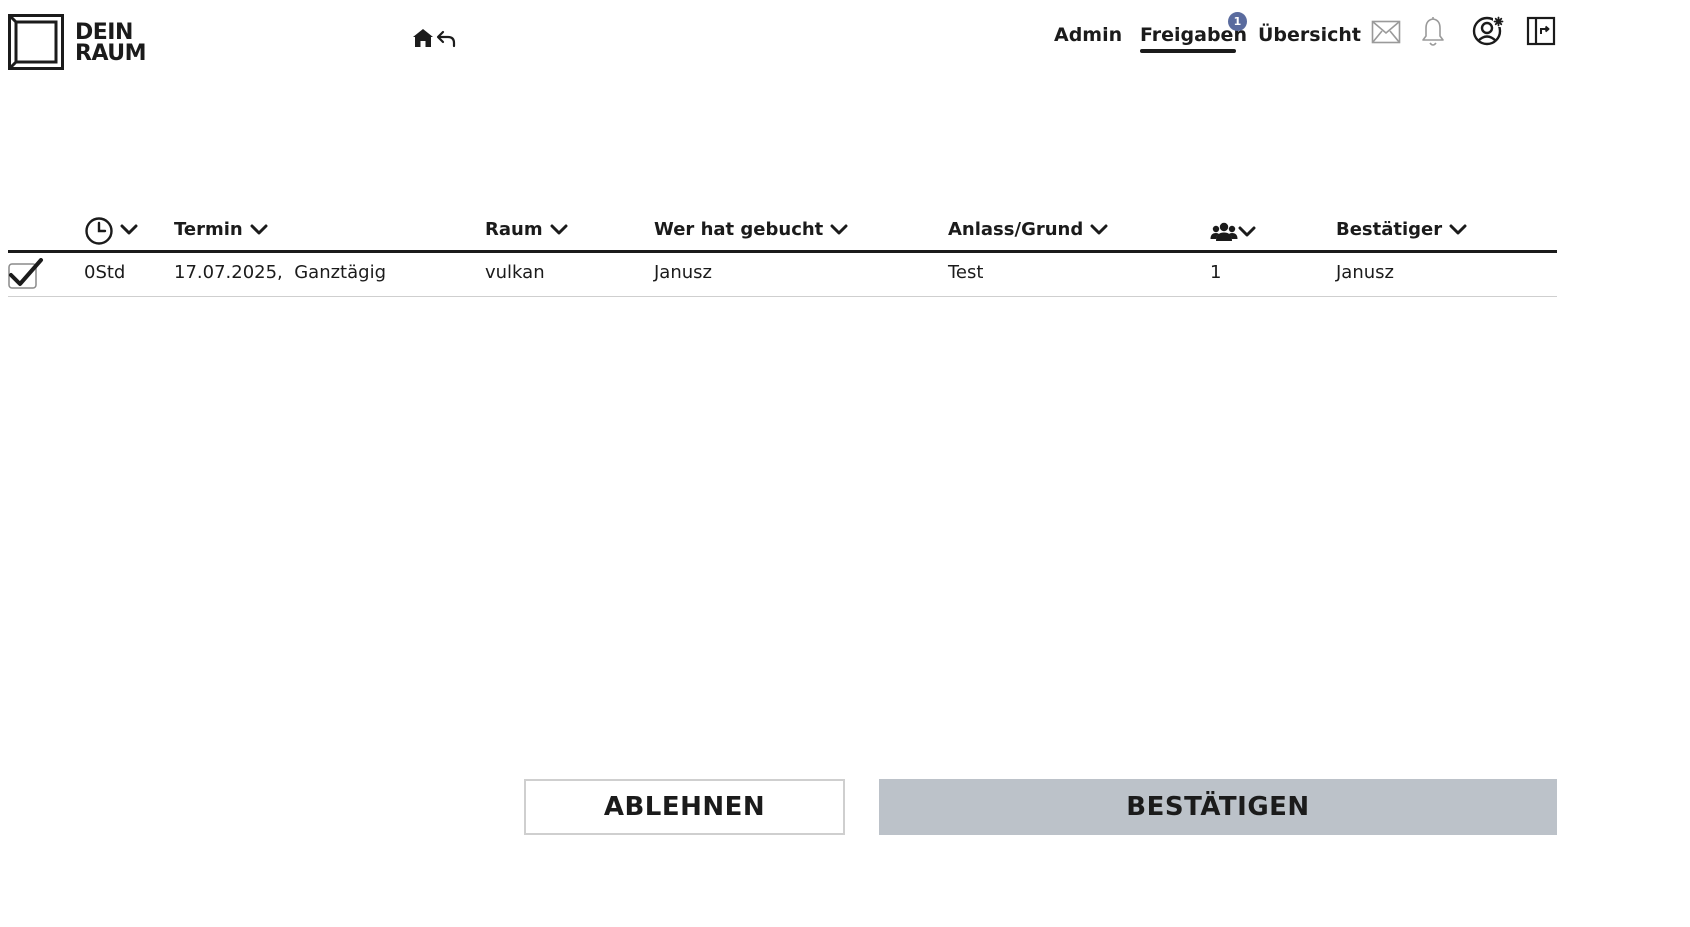 This screenshot has width=1690, height=927. What do you see at coordinates (129, 230) in the screenshot?
I see `sort-duration-chevron-icon` at bounding box center [129, 230].